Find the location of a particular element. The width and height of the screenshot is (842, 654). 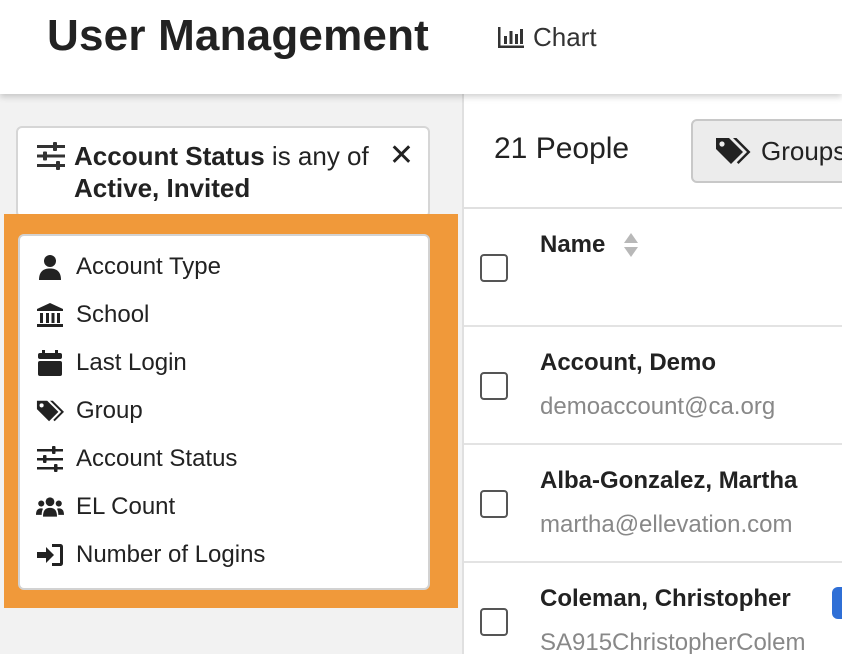

select-all-checkbox is located at coordinates (494, 268).